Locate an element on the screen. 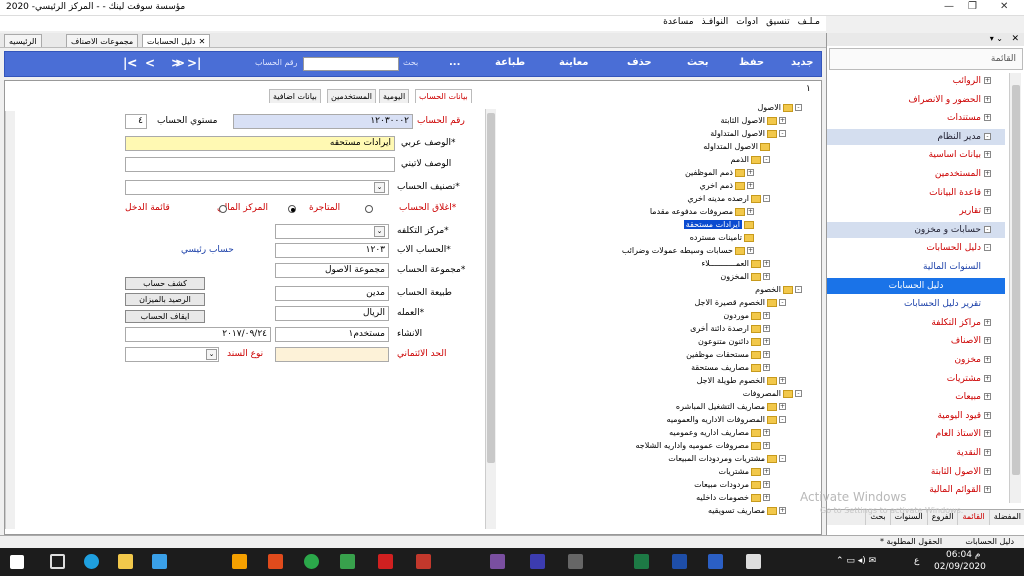 The width and height of the screenshot is (1024, 576). tree-node: - الذمم is located at coordinates (750, 159).